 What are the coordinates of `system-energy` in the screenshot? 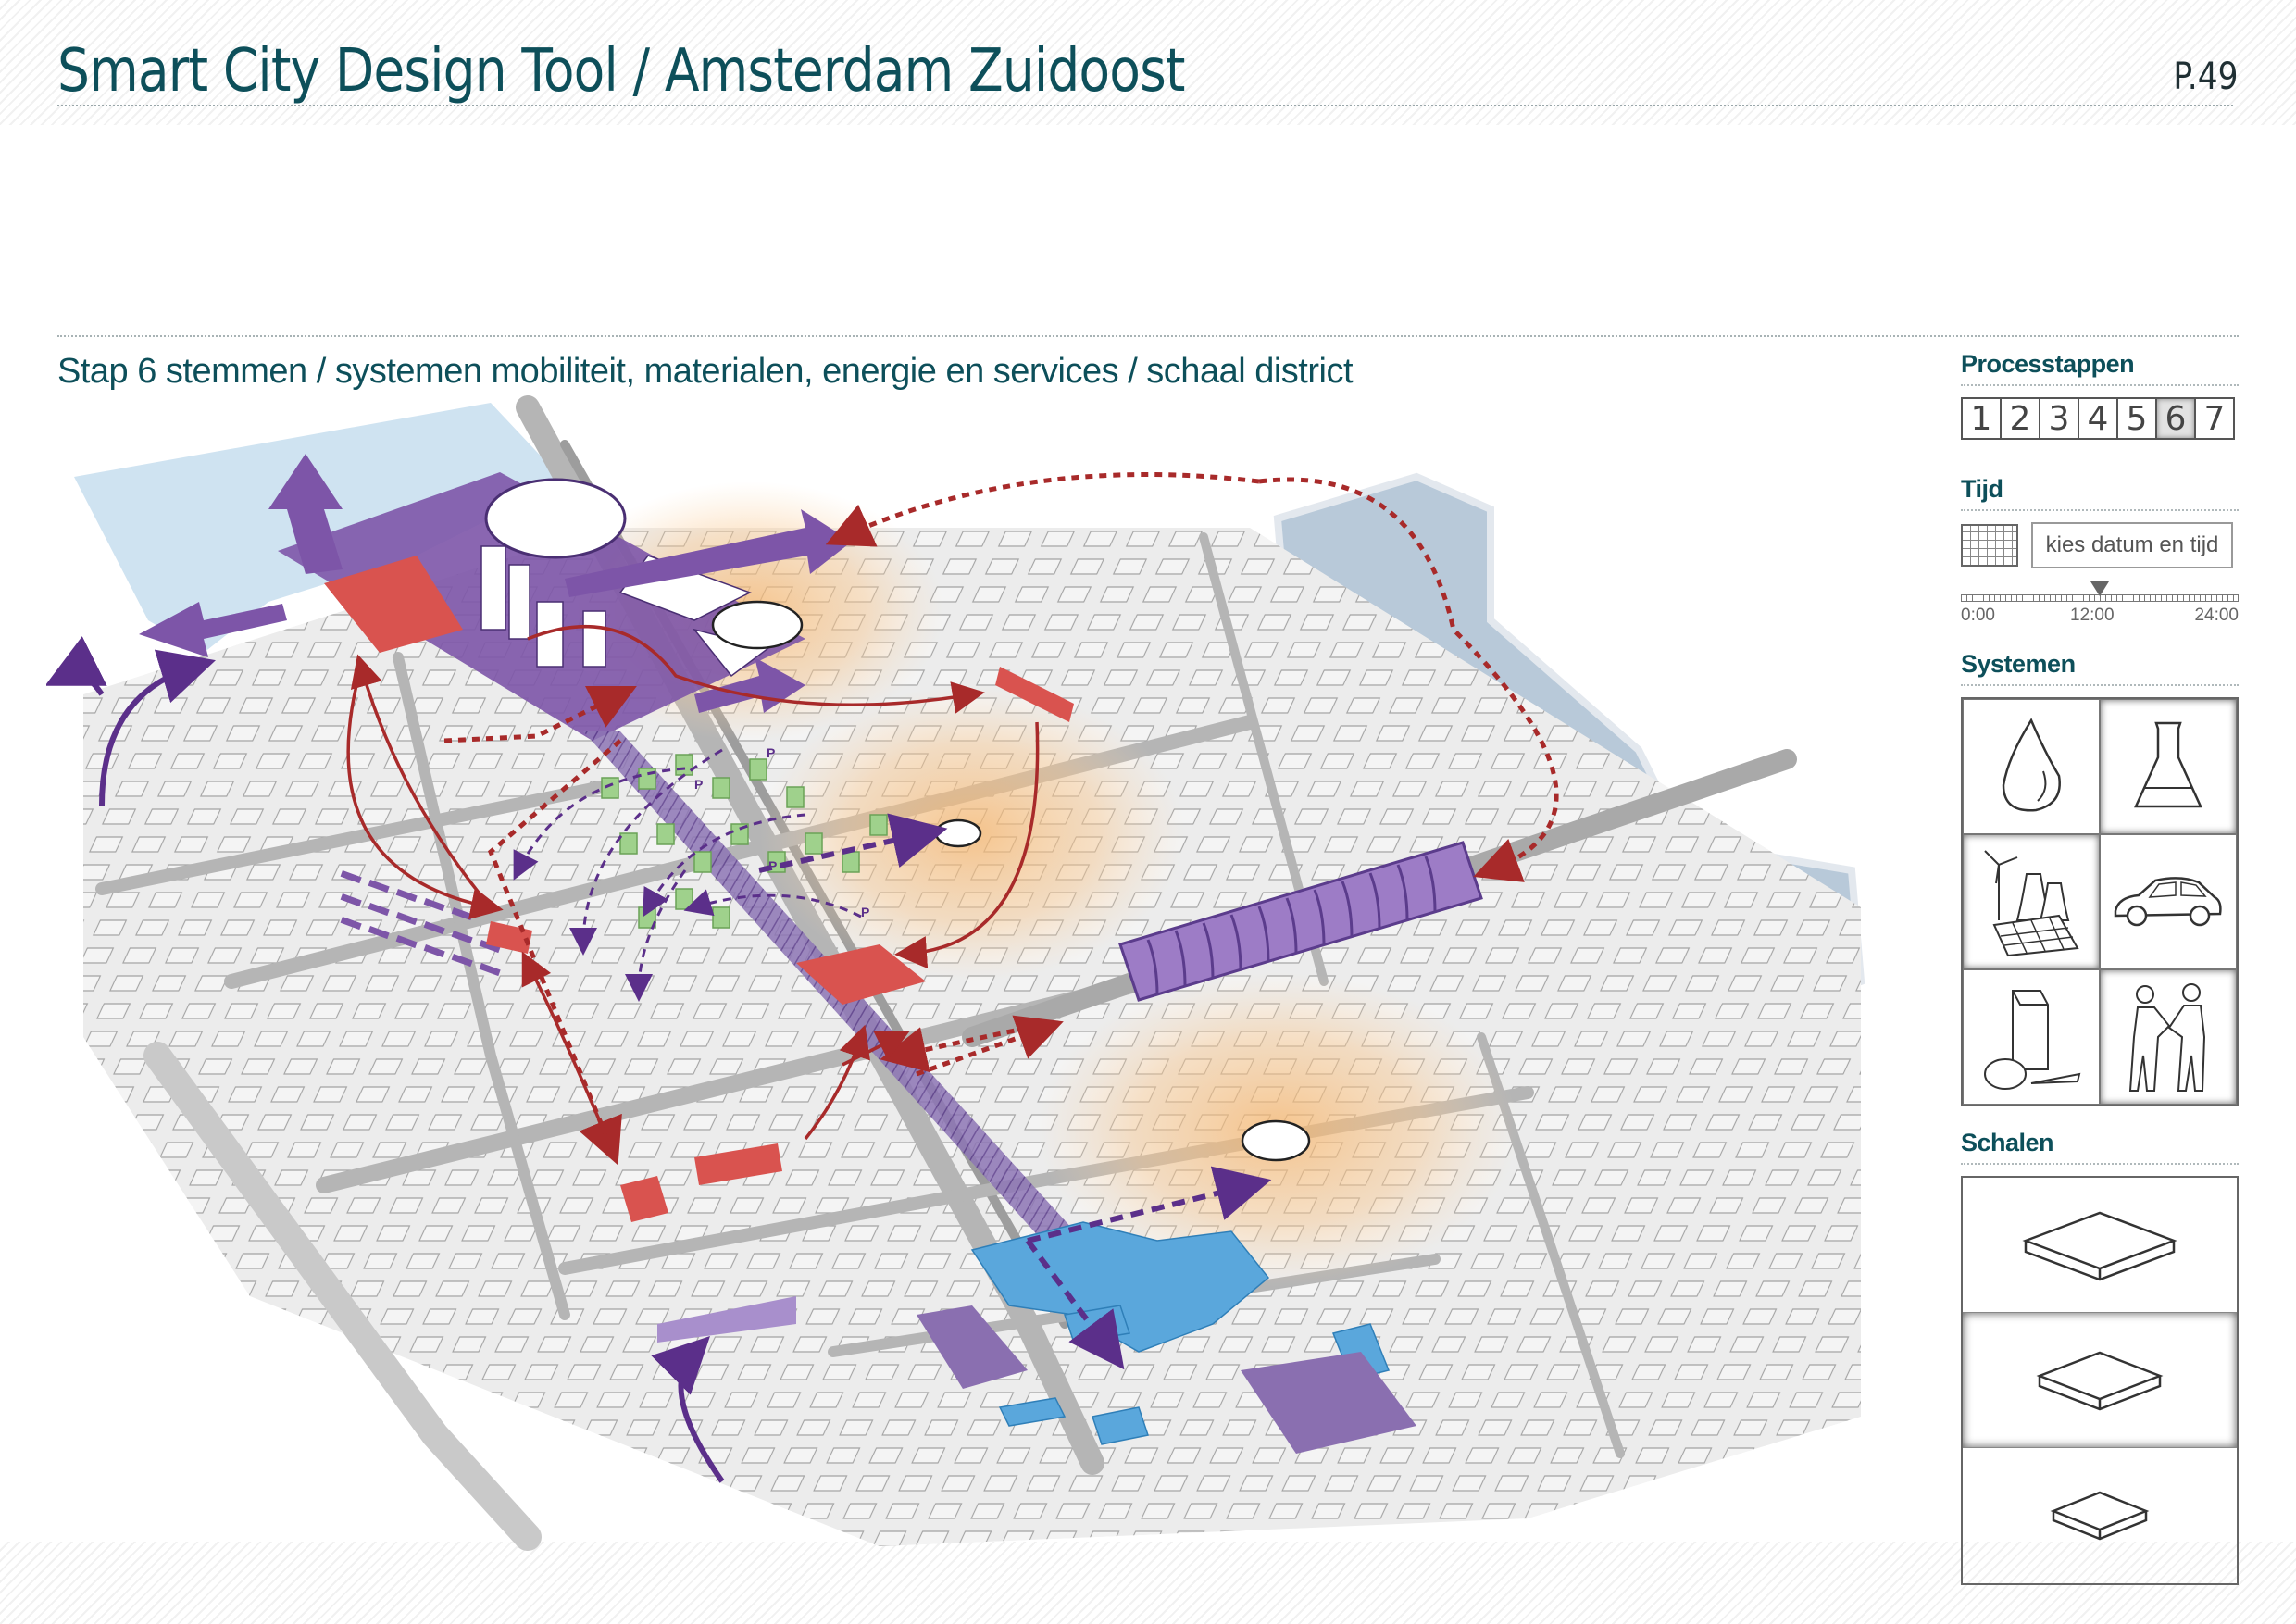 It's located at (2031, 901).